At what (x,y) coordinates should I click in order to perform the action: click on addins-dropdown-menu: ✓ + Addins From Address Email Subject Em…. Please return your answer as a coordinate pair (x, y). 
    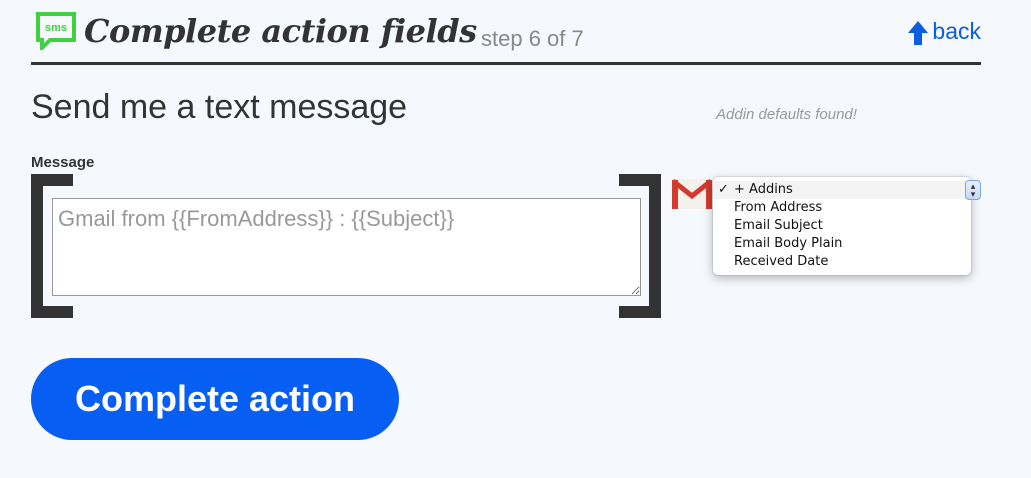
    Looking at the image, I should click on (842, 226).